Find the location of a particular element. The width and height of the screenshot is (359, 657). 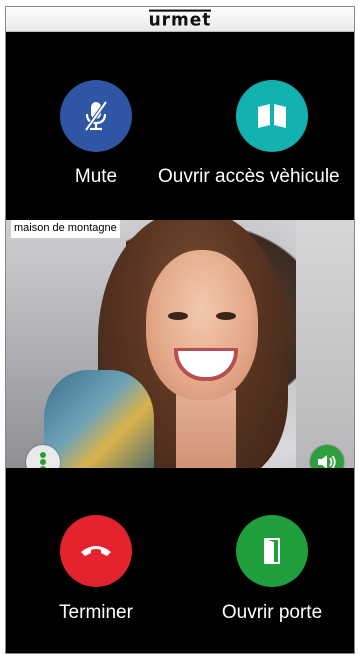

hangup-action is located at coordinates (96, 551).